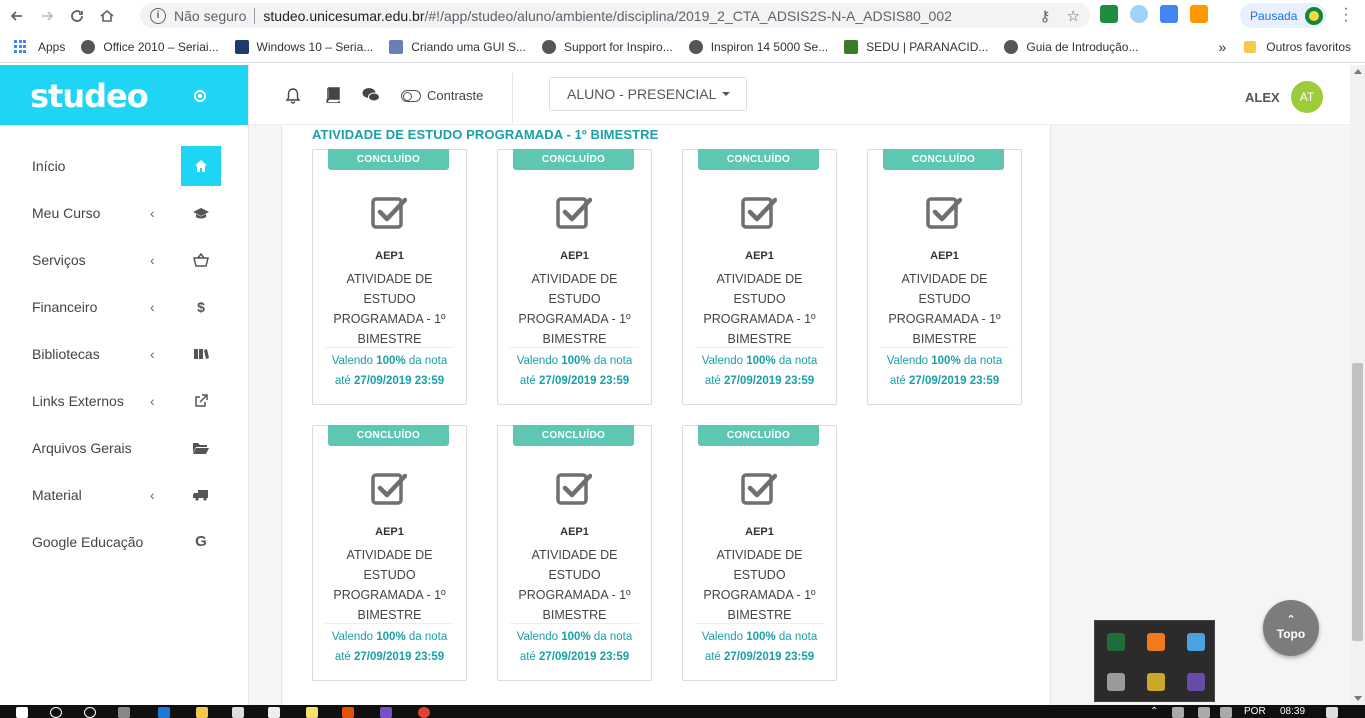 The height and width of the screenshot is (718, 1365). What do you see at coordinates (1292, 711) in the screenshot?
I see `clock: 08:39` at bounding box center [1292, 711].